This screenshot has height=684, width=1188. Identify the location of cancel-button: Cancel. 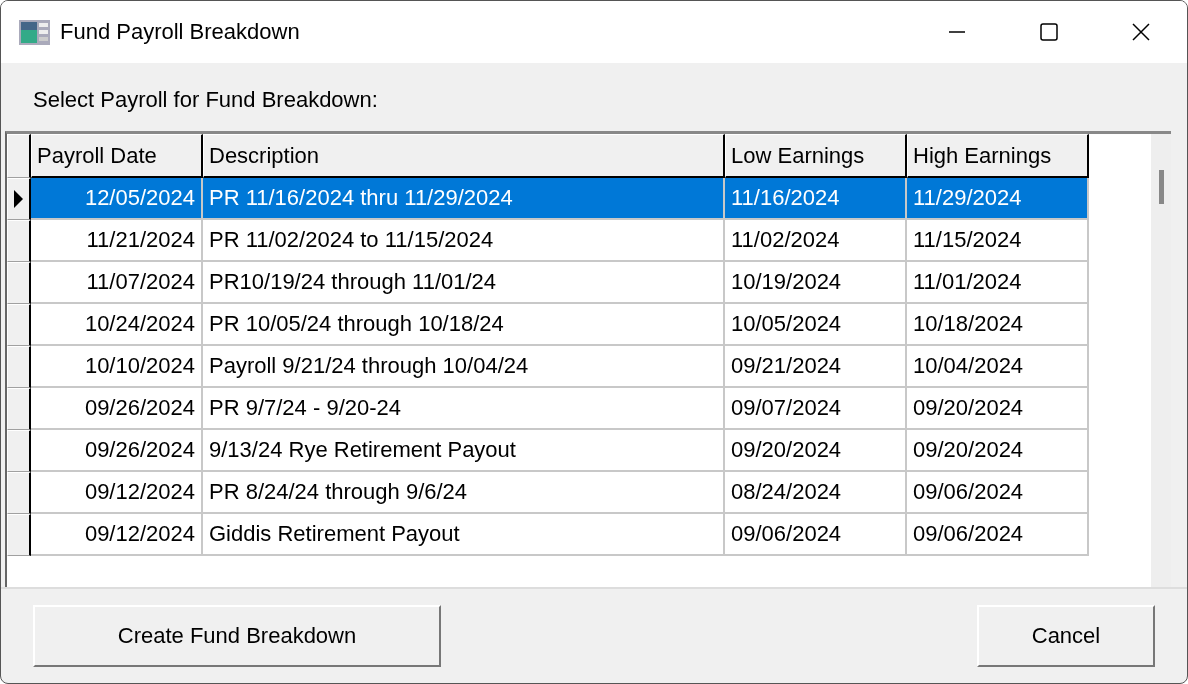
(1066, 636).